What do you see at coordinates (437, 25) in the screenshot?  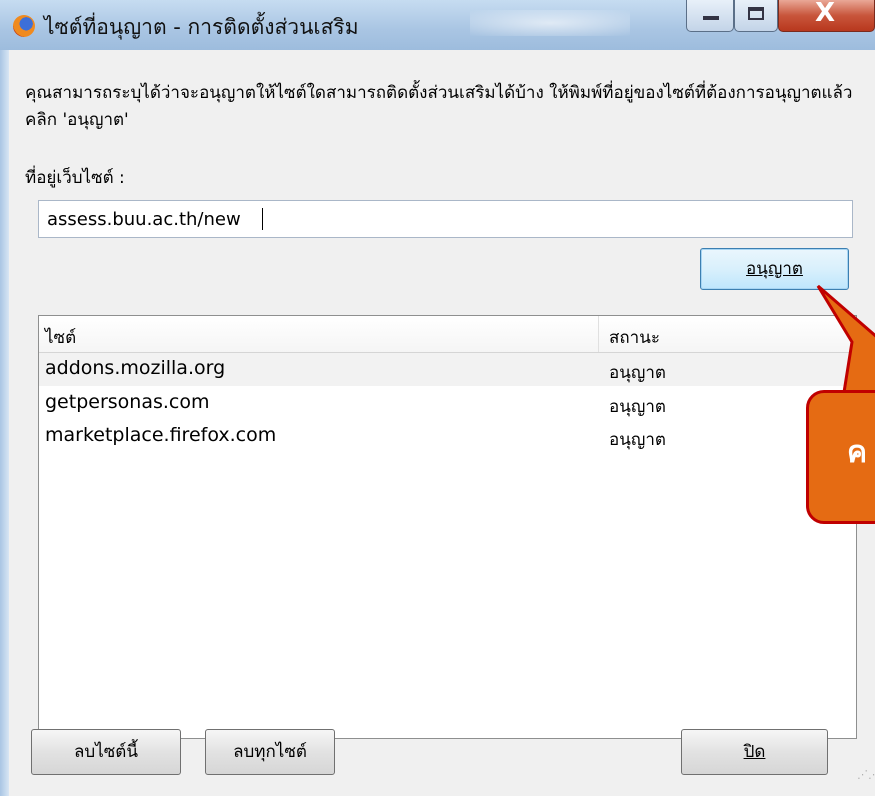 I see `title-bar: ไซต์ที่อนุญาต - การติดตั้งส่วนเสริม X` at bounding box center [437, 25].